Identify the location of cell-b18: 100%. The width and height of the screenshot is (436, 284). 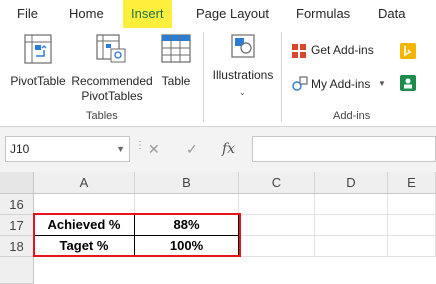
(187, 246).